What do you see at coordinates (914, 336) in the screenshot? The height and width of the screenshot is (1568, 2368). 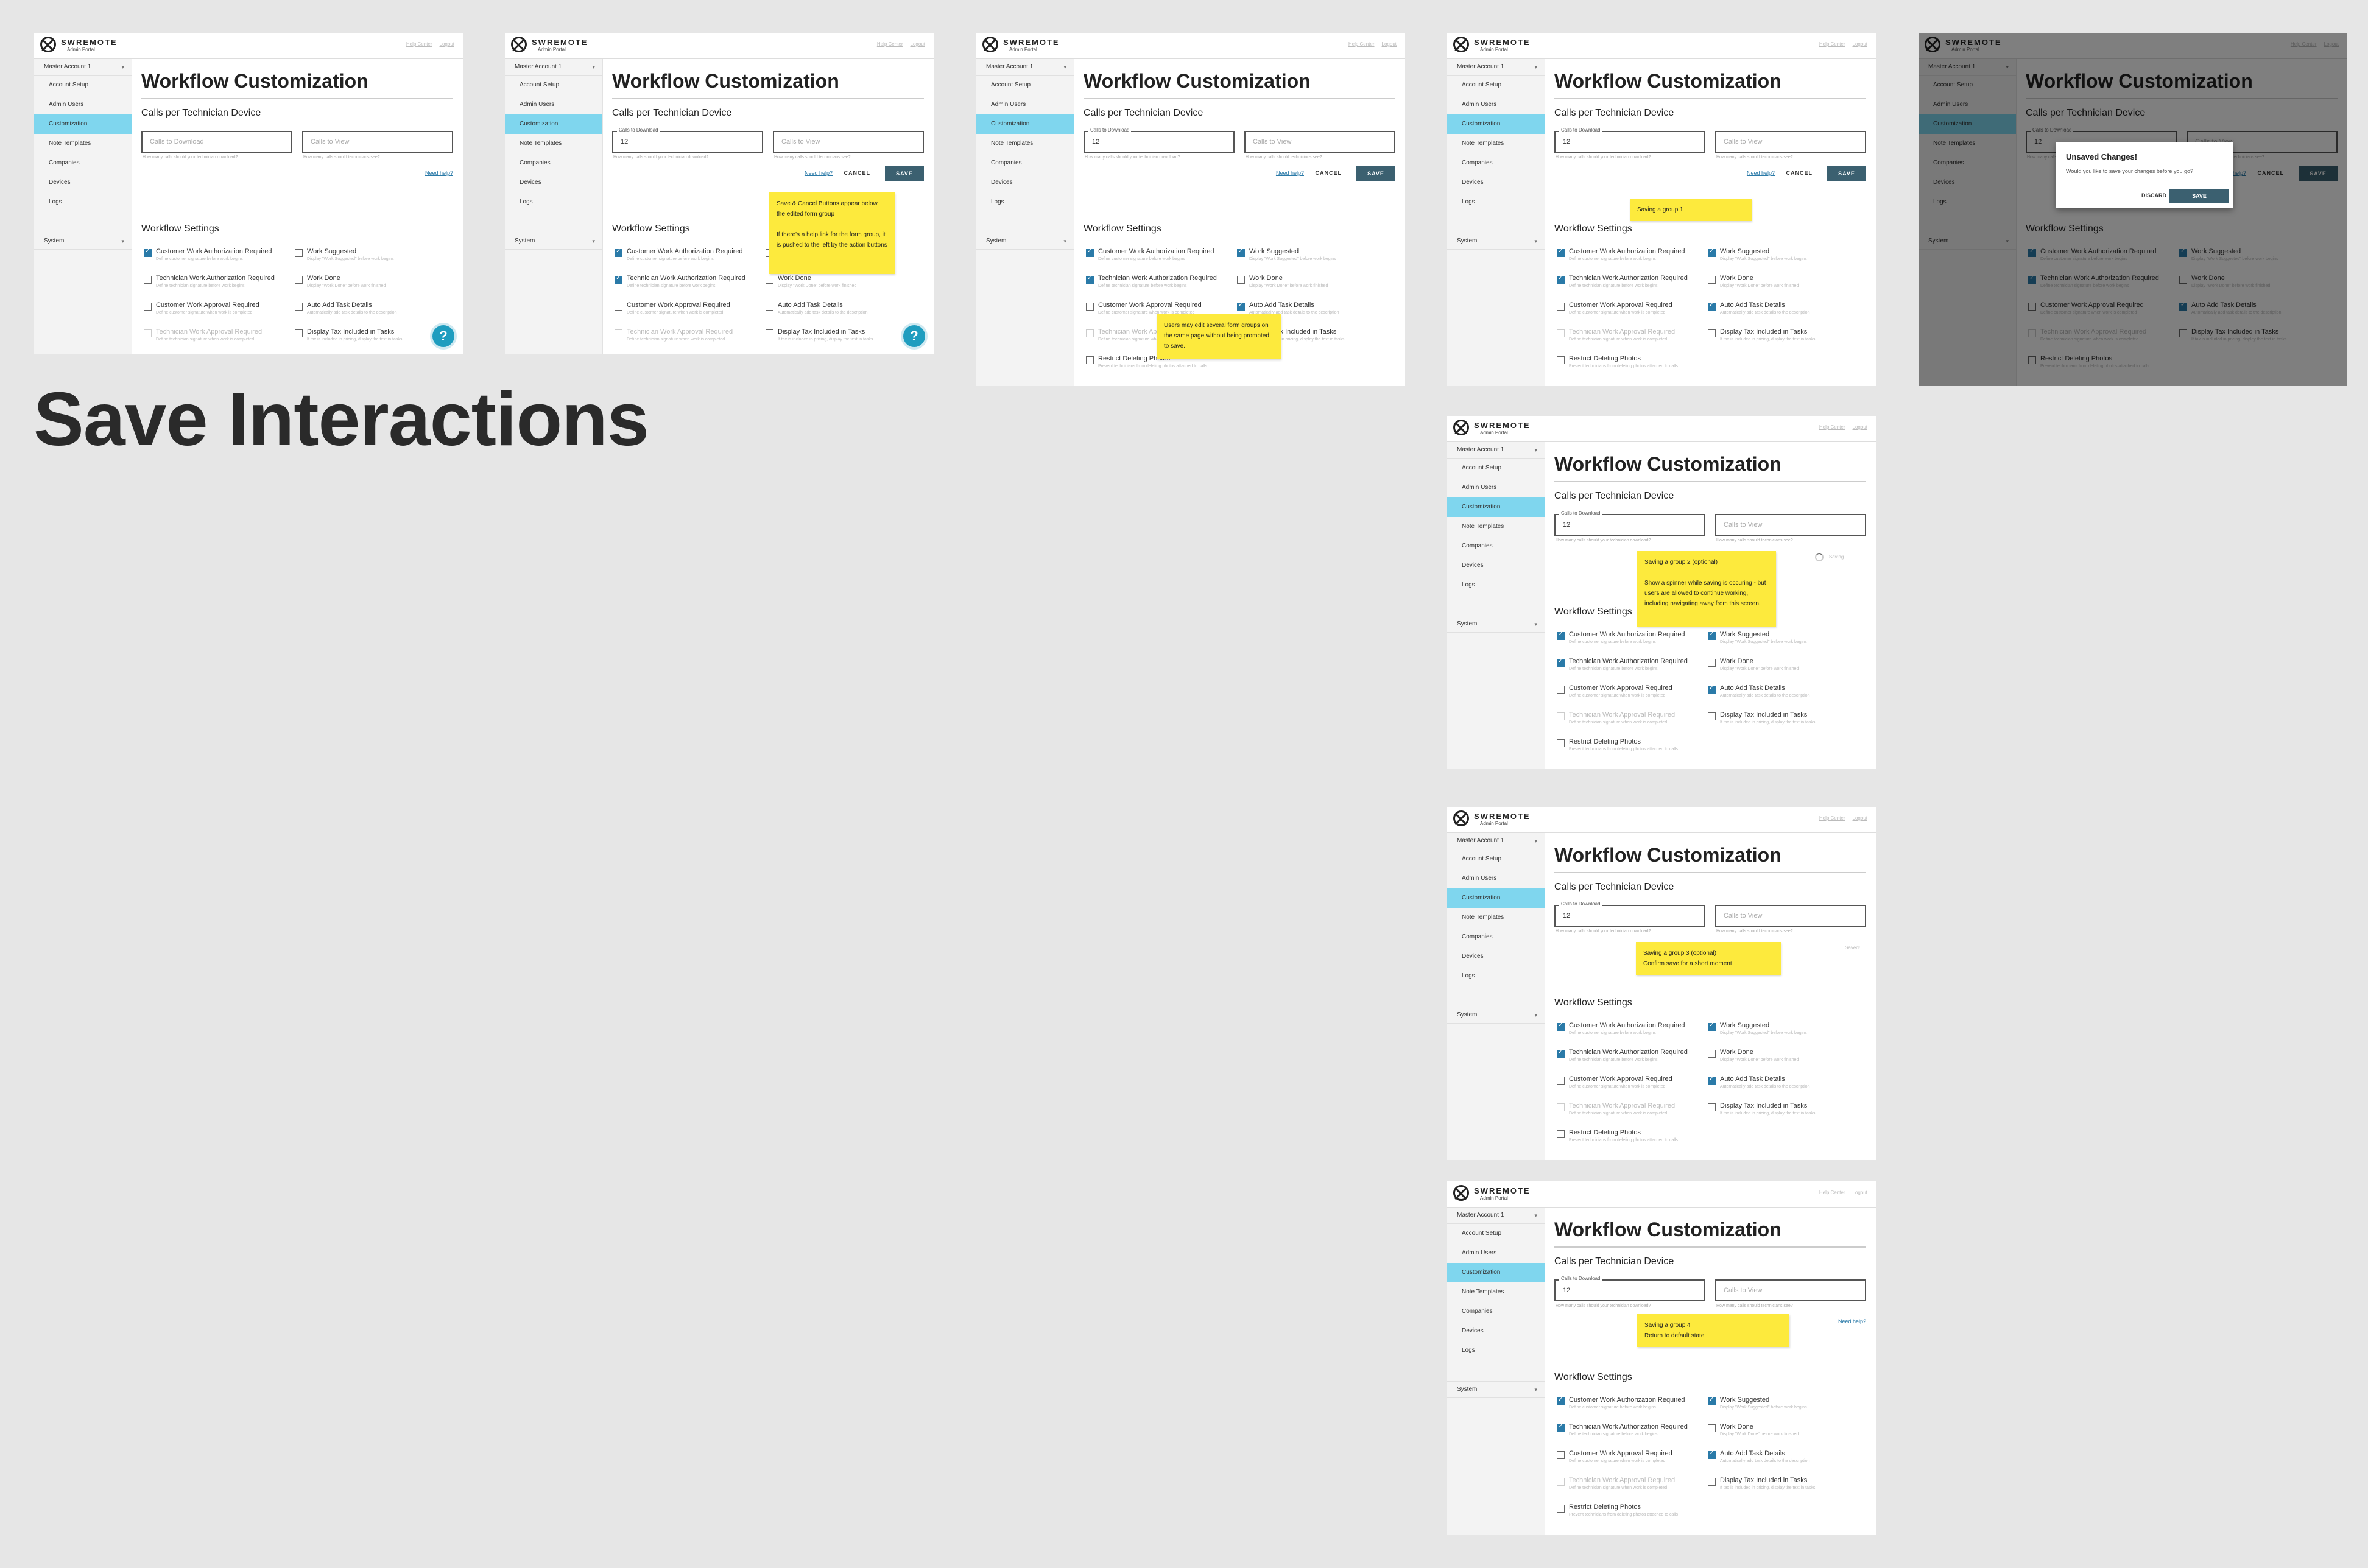 I see `help-icon: ?` at bounding box center [914, 336].